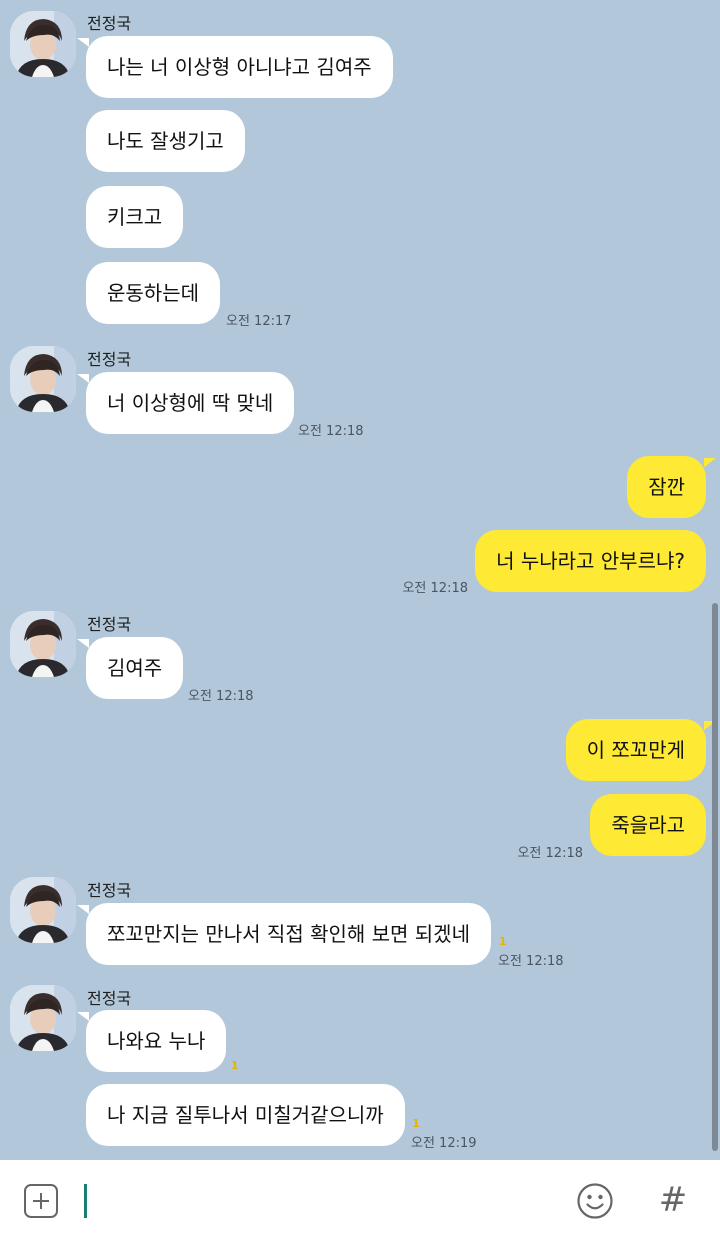 The width and height of the screenshot is (720, 1237). I want to click on message-bubble-mine: 죽을라고, so click(648, 825).